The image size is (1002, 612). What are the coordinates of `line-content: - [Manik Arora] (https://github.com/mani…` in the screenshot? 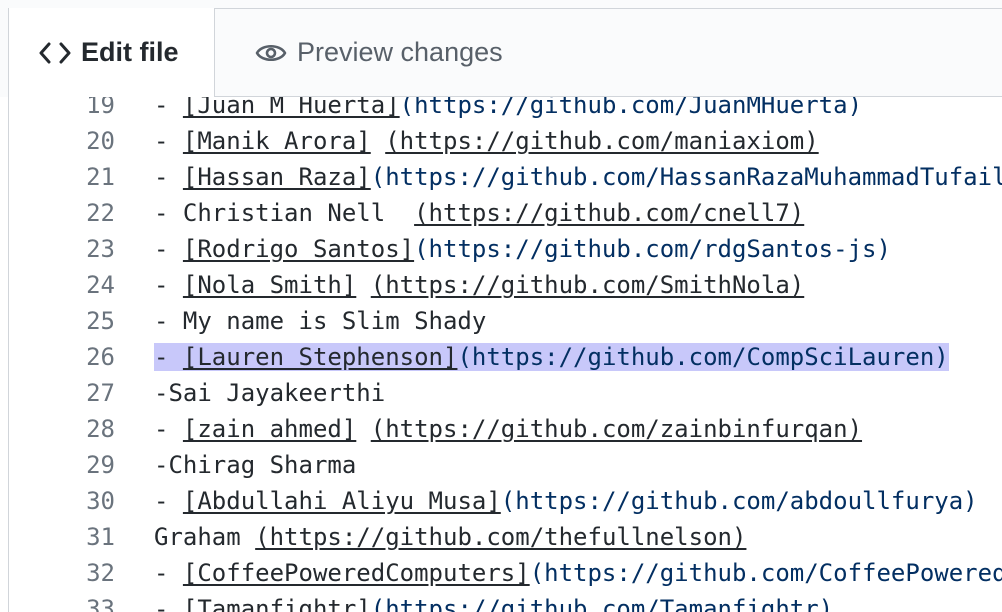 It's located at (486, 141).